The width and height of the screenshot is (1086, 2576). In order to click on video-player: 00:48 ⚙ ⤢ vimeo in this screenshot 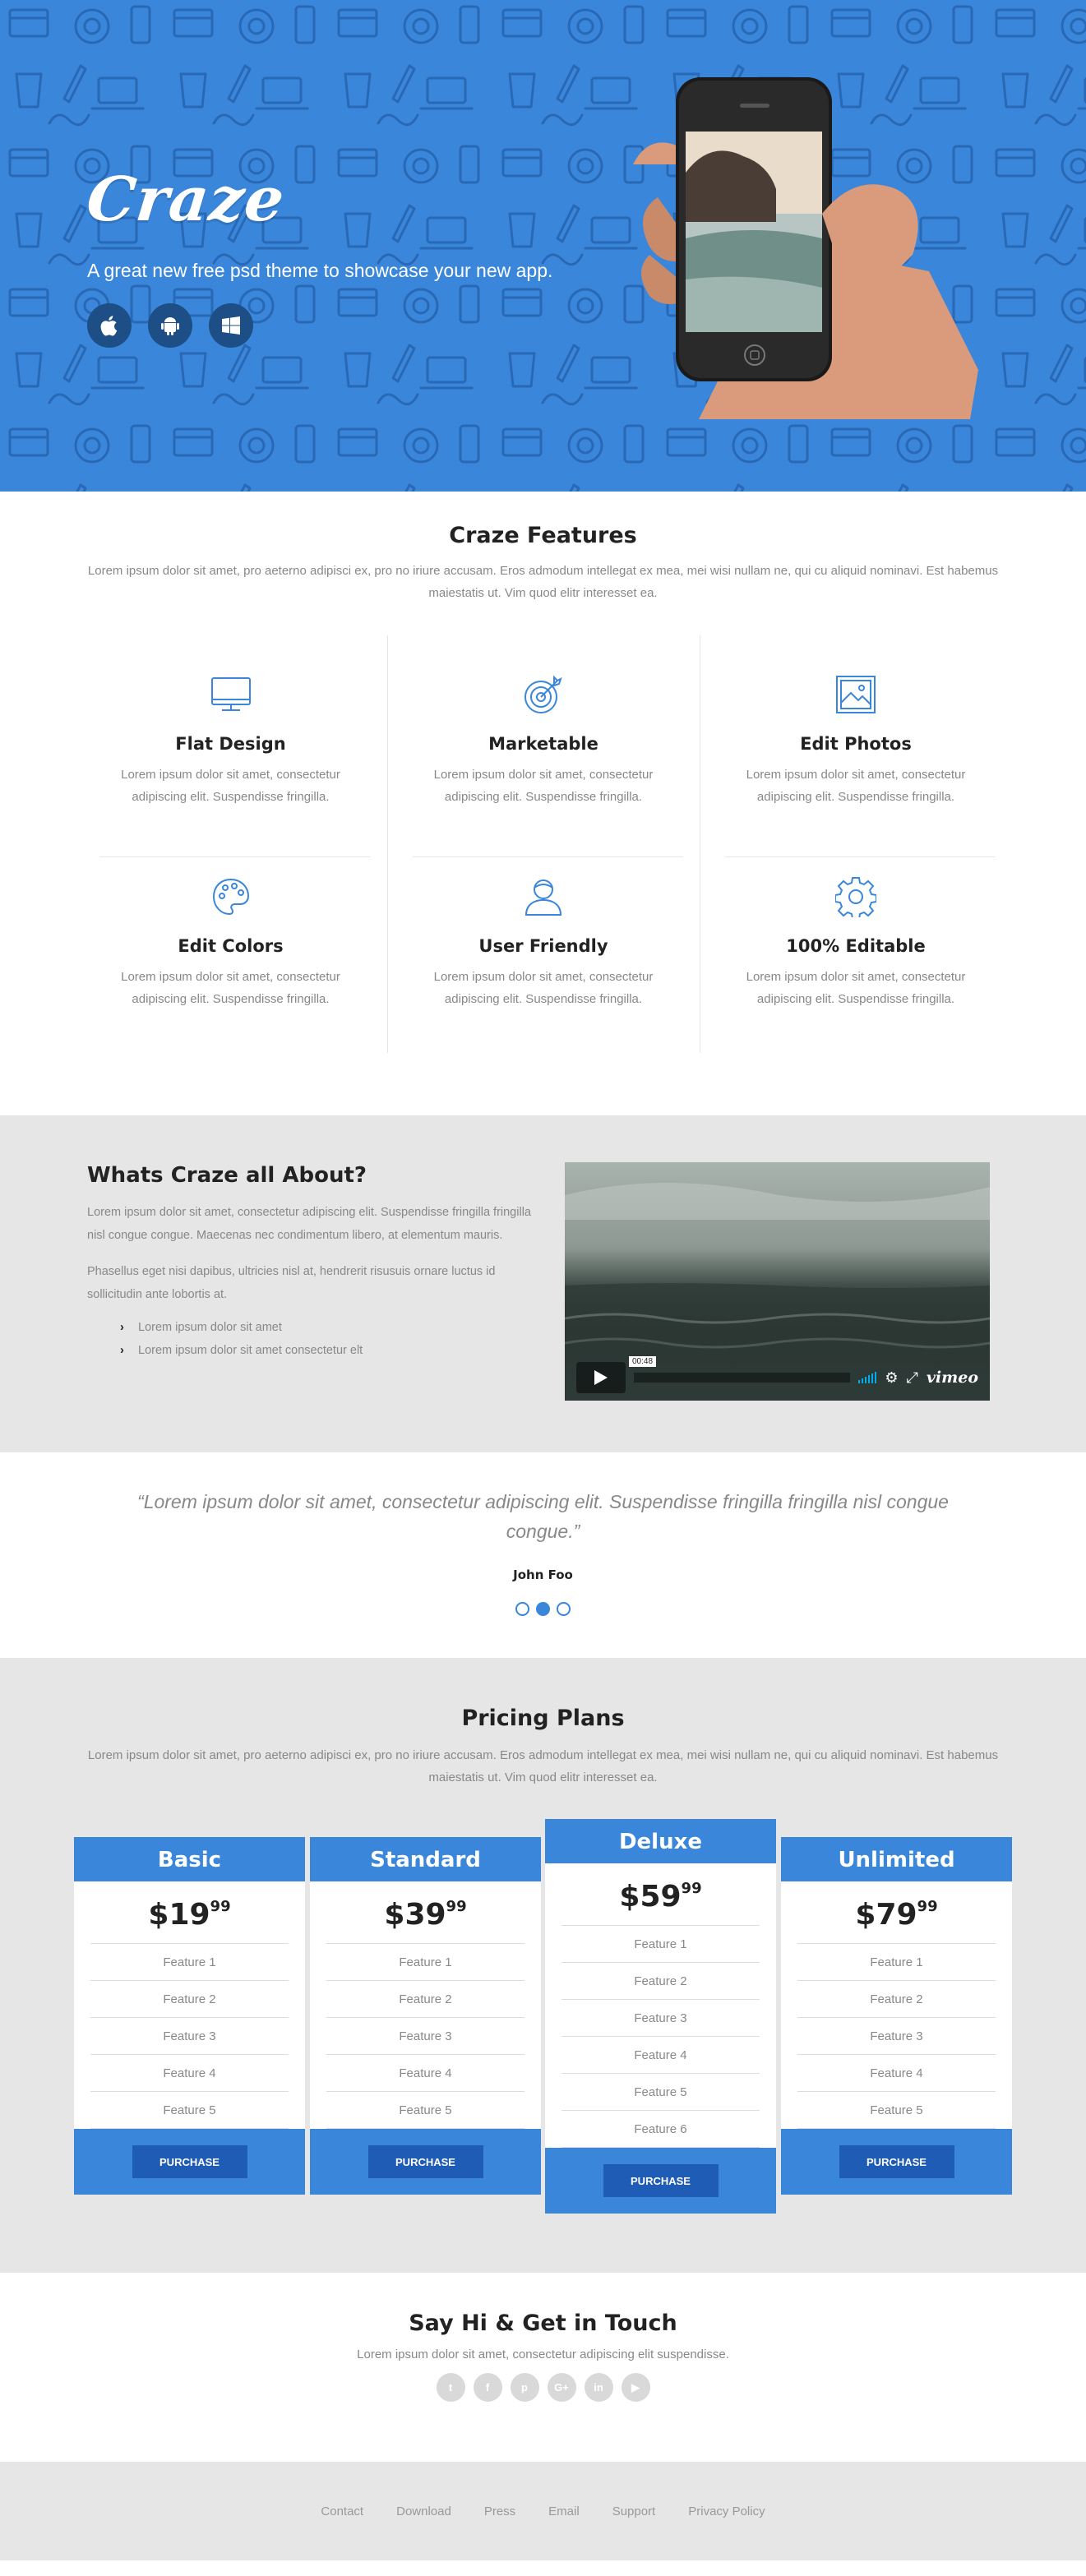, I will do `click(777, 1282)`.